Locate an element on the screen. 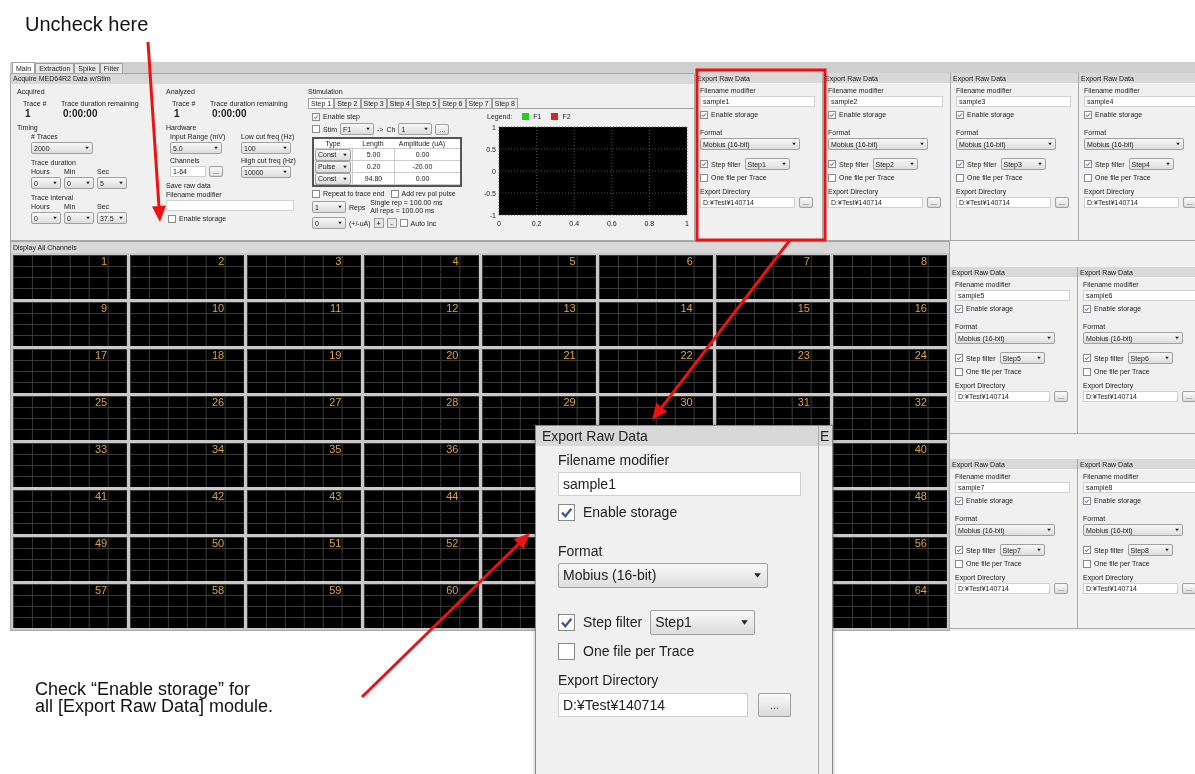 The height and width of the screenshot is (774, 1195). checkbox-label: Enable storage is located at coordinates (630, 512).